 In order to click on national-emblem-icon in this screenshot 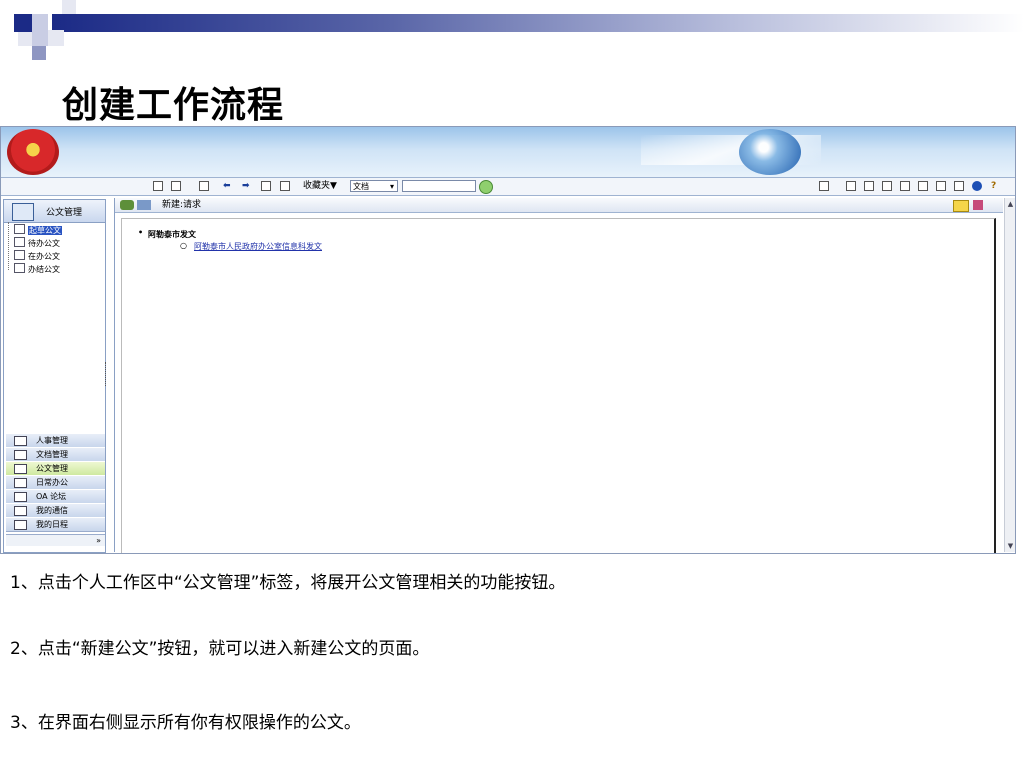, I will do `click(33, 152)`.